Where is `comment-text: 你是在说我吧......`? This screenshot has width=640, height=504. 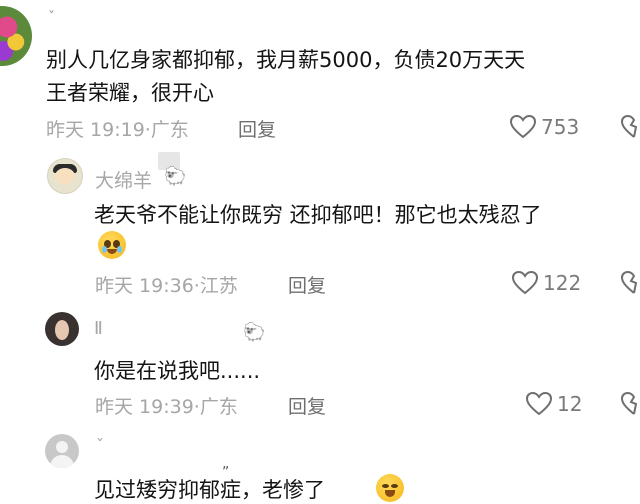 comment-text: 你是在说我吧...... is located at coordinates (177, 371).